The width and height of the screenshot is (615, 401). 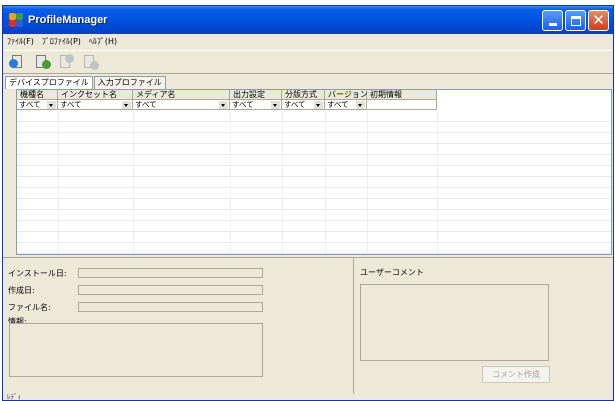 What do you see at coordinates (61, 42) in the screenshot?
I see `menu-profile: ﾌﾟﾛﾌｧｲﾙ(P)` at bounding box center [61, 42].